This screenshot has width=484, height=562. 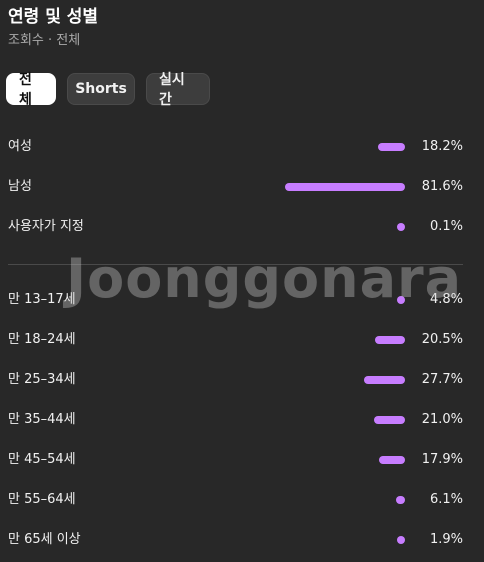 I want to click on row-value: 0.1%, so click(x=446, y=226).